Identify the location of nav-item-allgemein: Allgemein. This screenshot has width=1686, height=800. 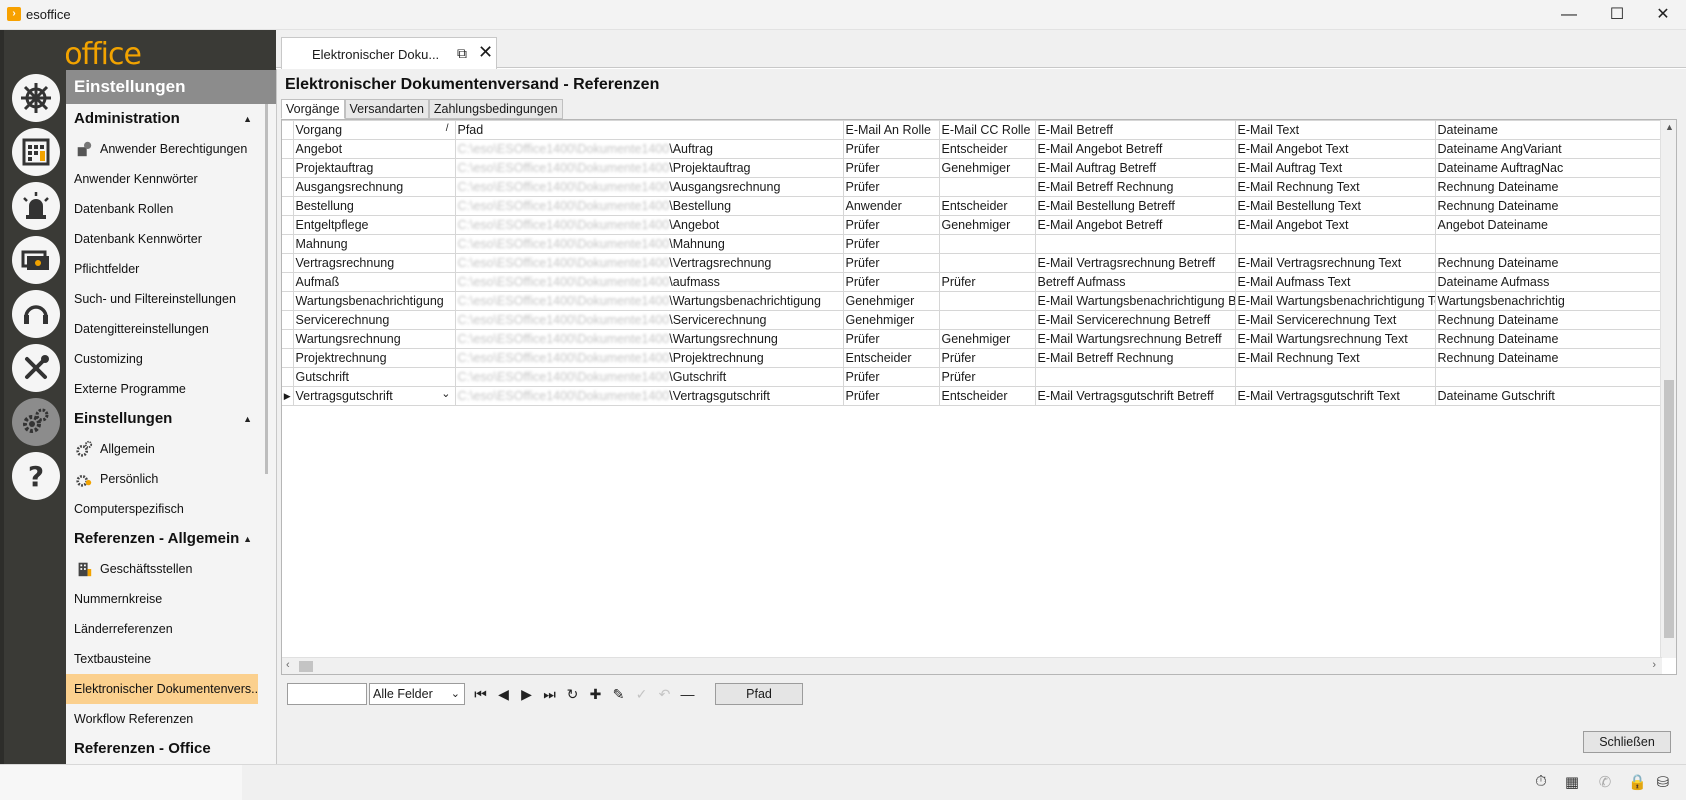
(171, 449).